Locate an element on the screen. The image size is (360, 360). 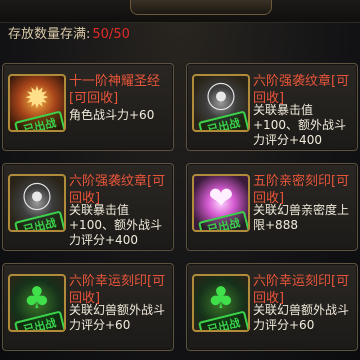
top-ornament is located at coordinates (201, 7).